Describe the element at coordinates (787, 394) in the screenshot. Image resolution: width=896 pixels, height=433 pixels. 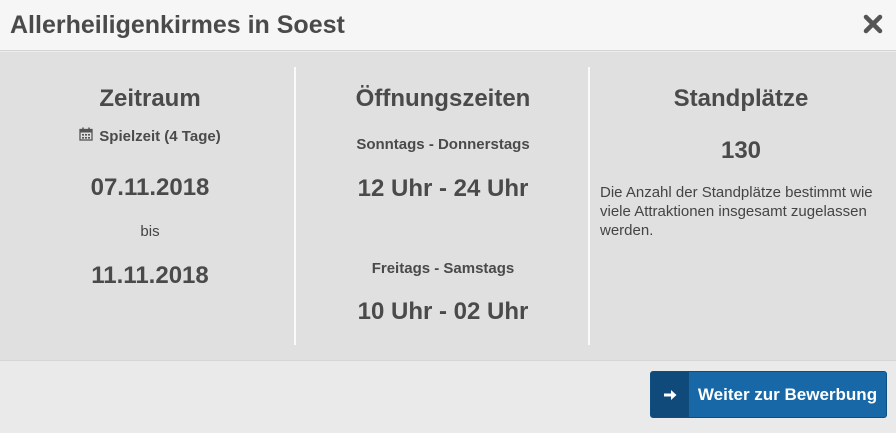
I see `apply-button-label: Weiter zur Bewerbung` at that location.